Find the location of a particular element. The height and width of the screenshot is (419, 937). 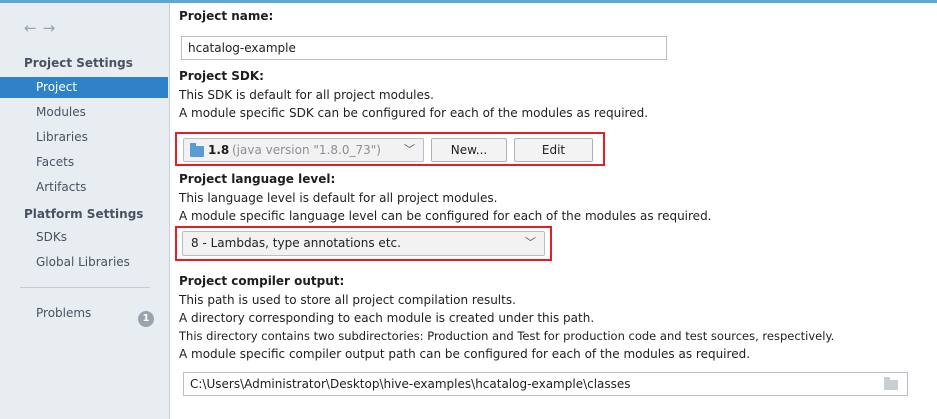

sidebar-item-project: Project is located at coordinates (84, 87).